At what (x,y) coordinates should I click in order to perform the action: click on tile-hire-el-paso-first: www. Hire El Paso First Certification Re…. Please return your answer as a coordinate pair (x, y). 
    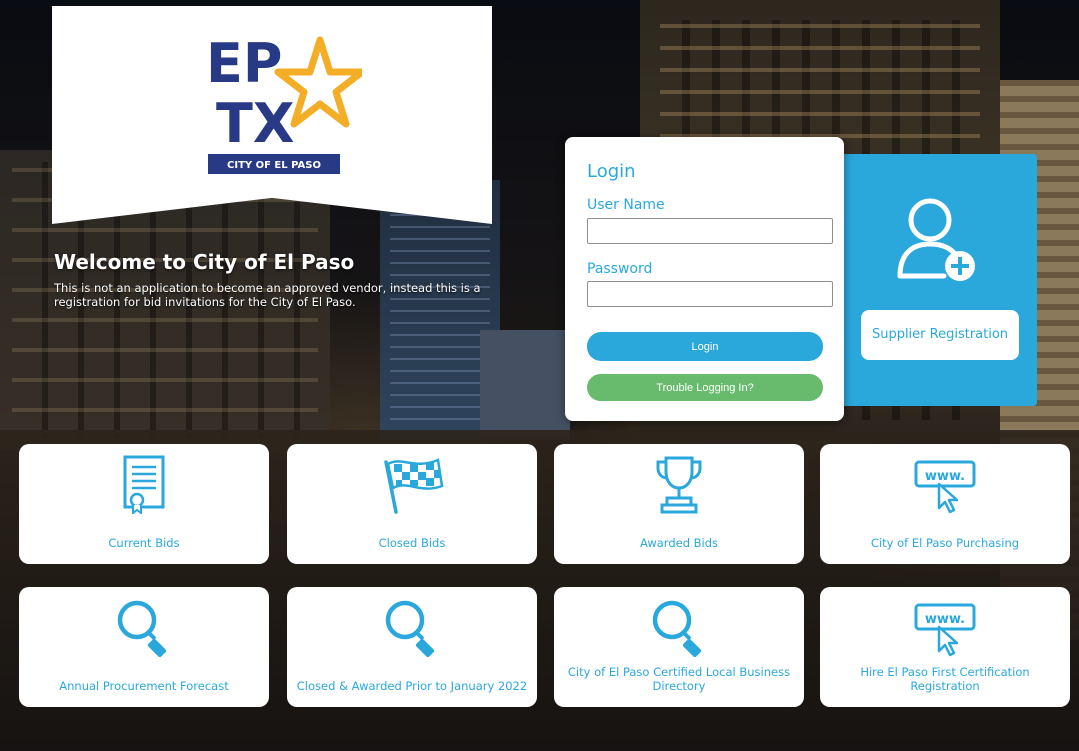
    Looking at the image, I should click on (945, 647).